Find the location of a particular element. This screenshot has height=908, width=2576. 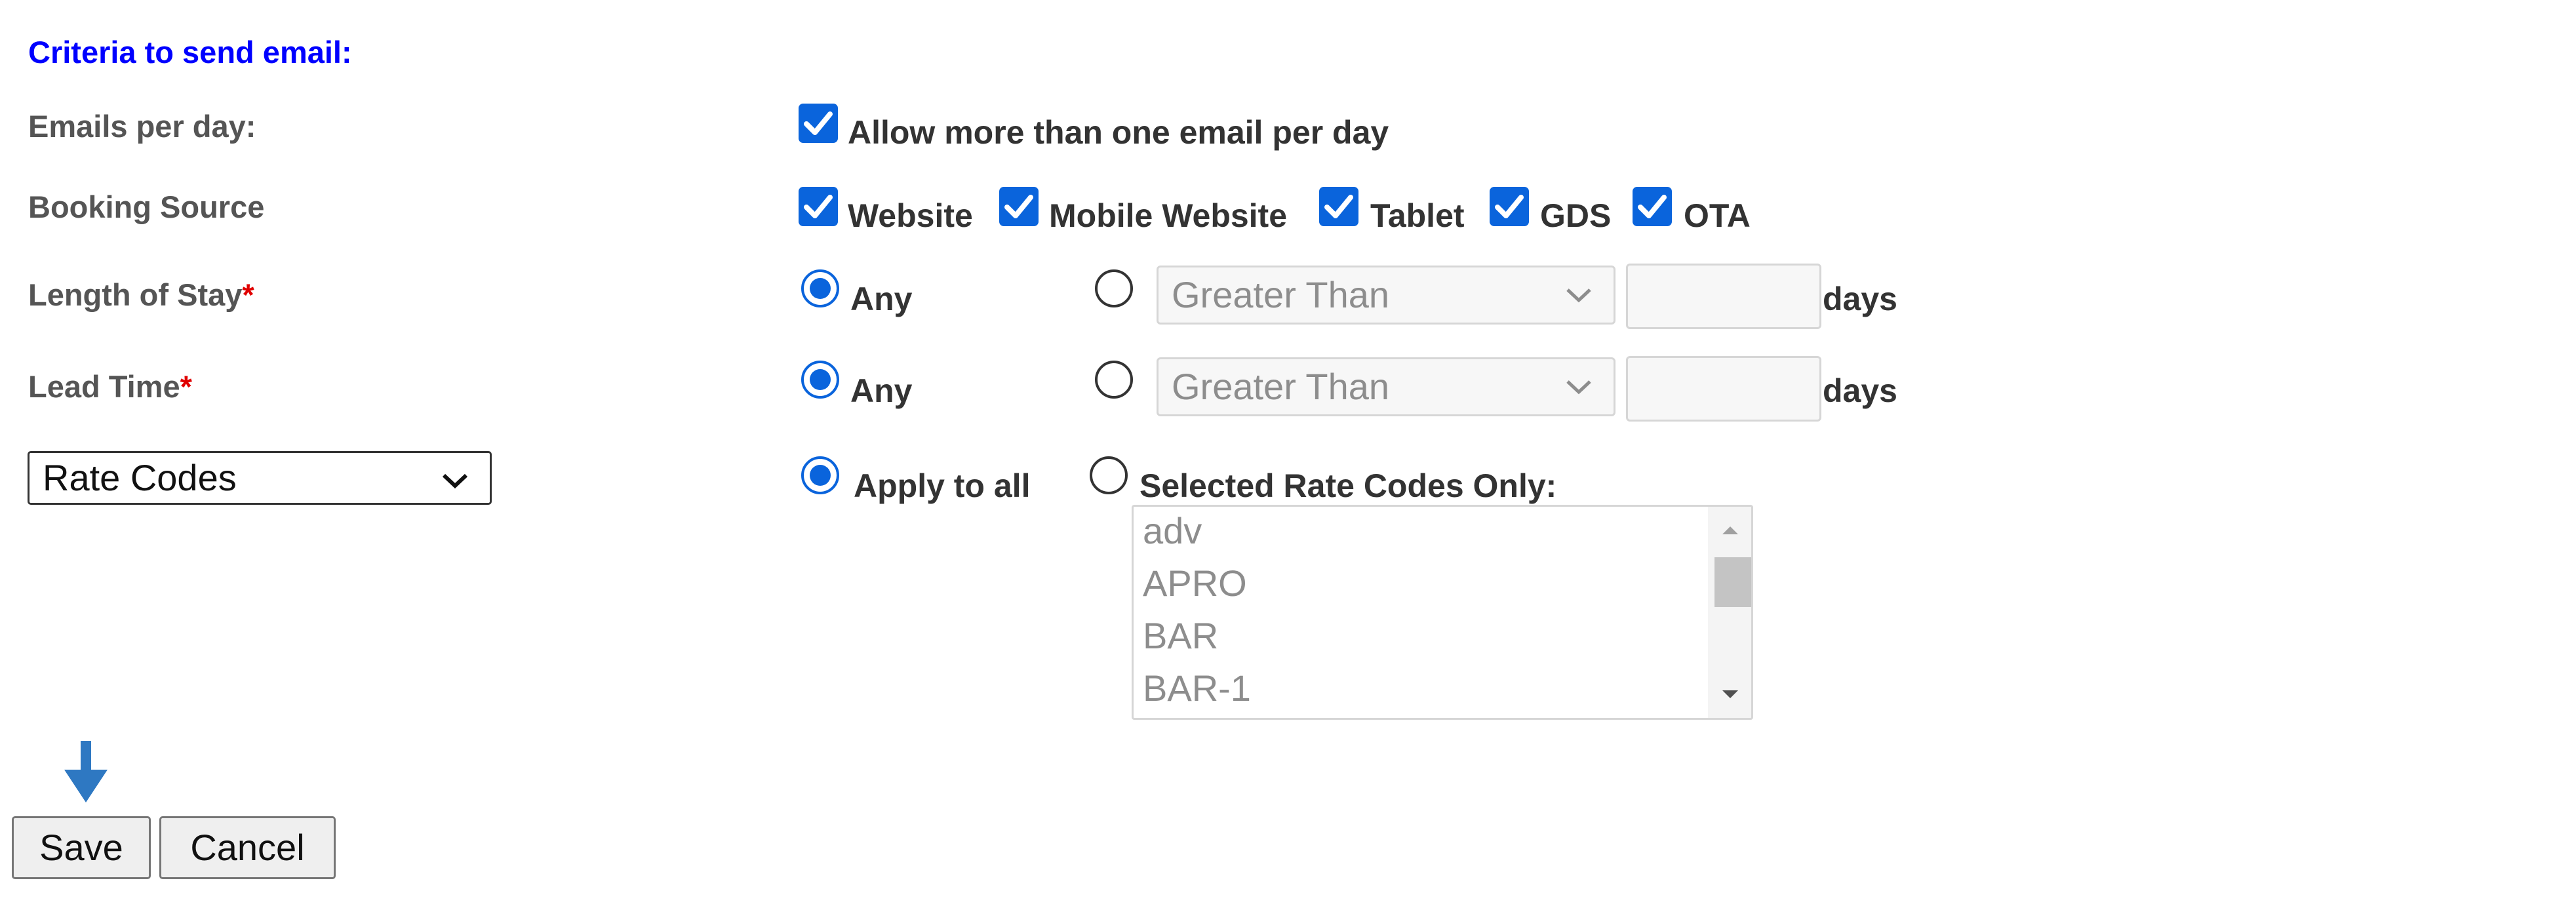

lead-time-compare-radio is located at coordinates (1114, 380).